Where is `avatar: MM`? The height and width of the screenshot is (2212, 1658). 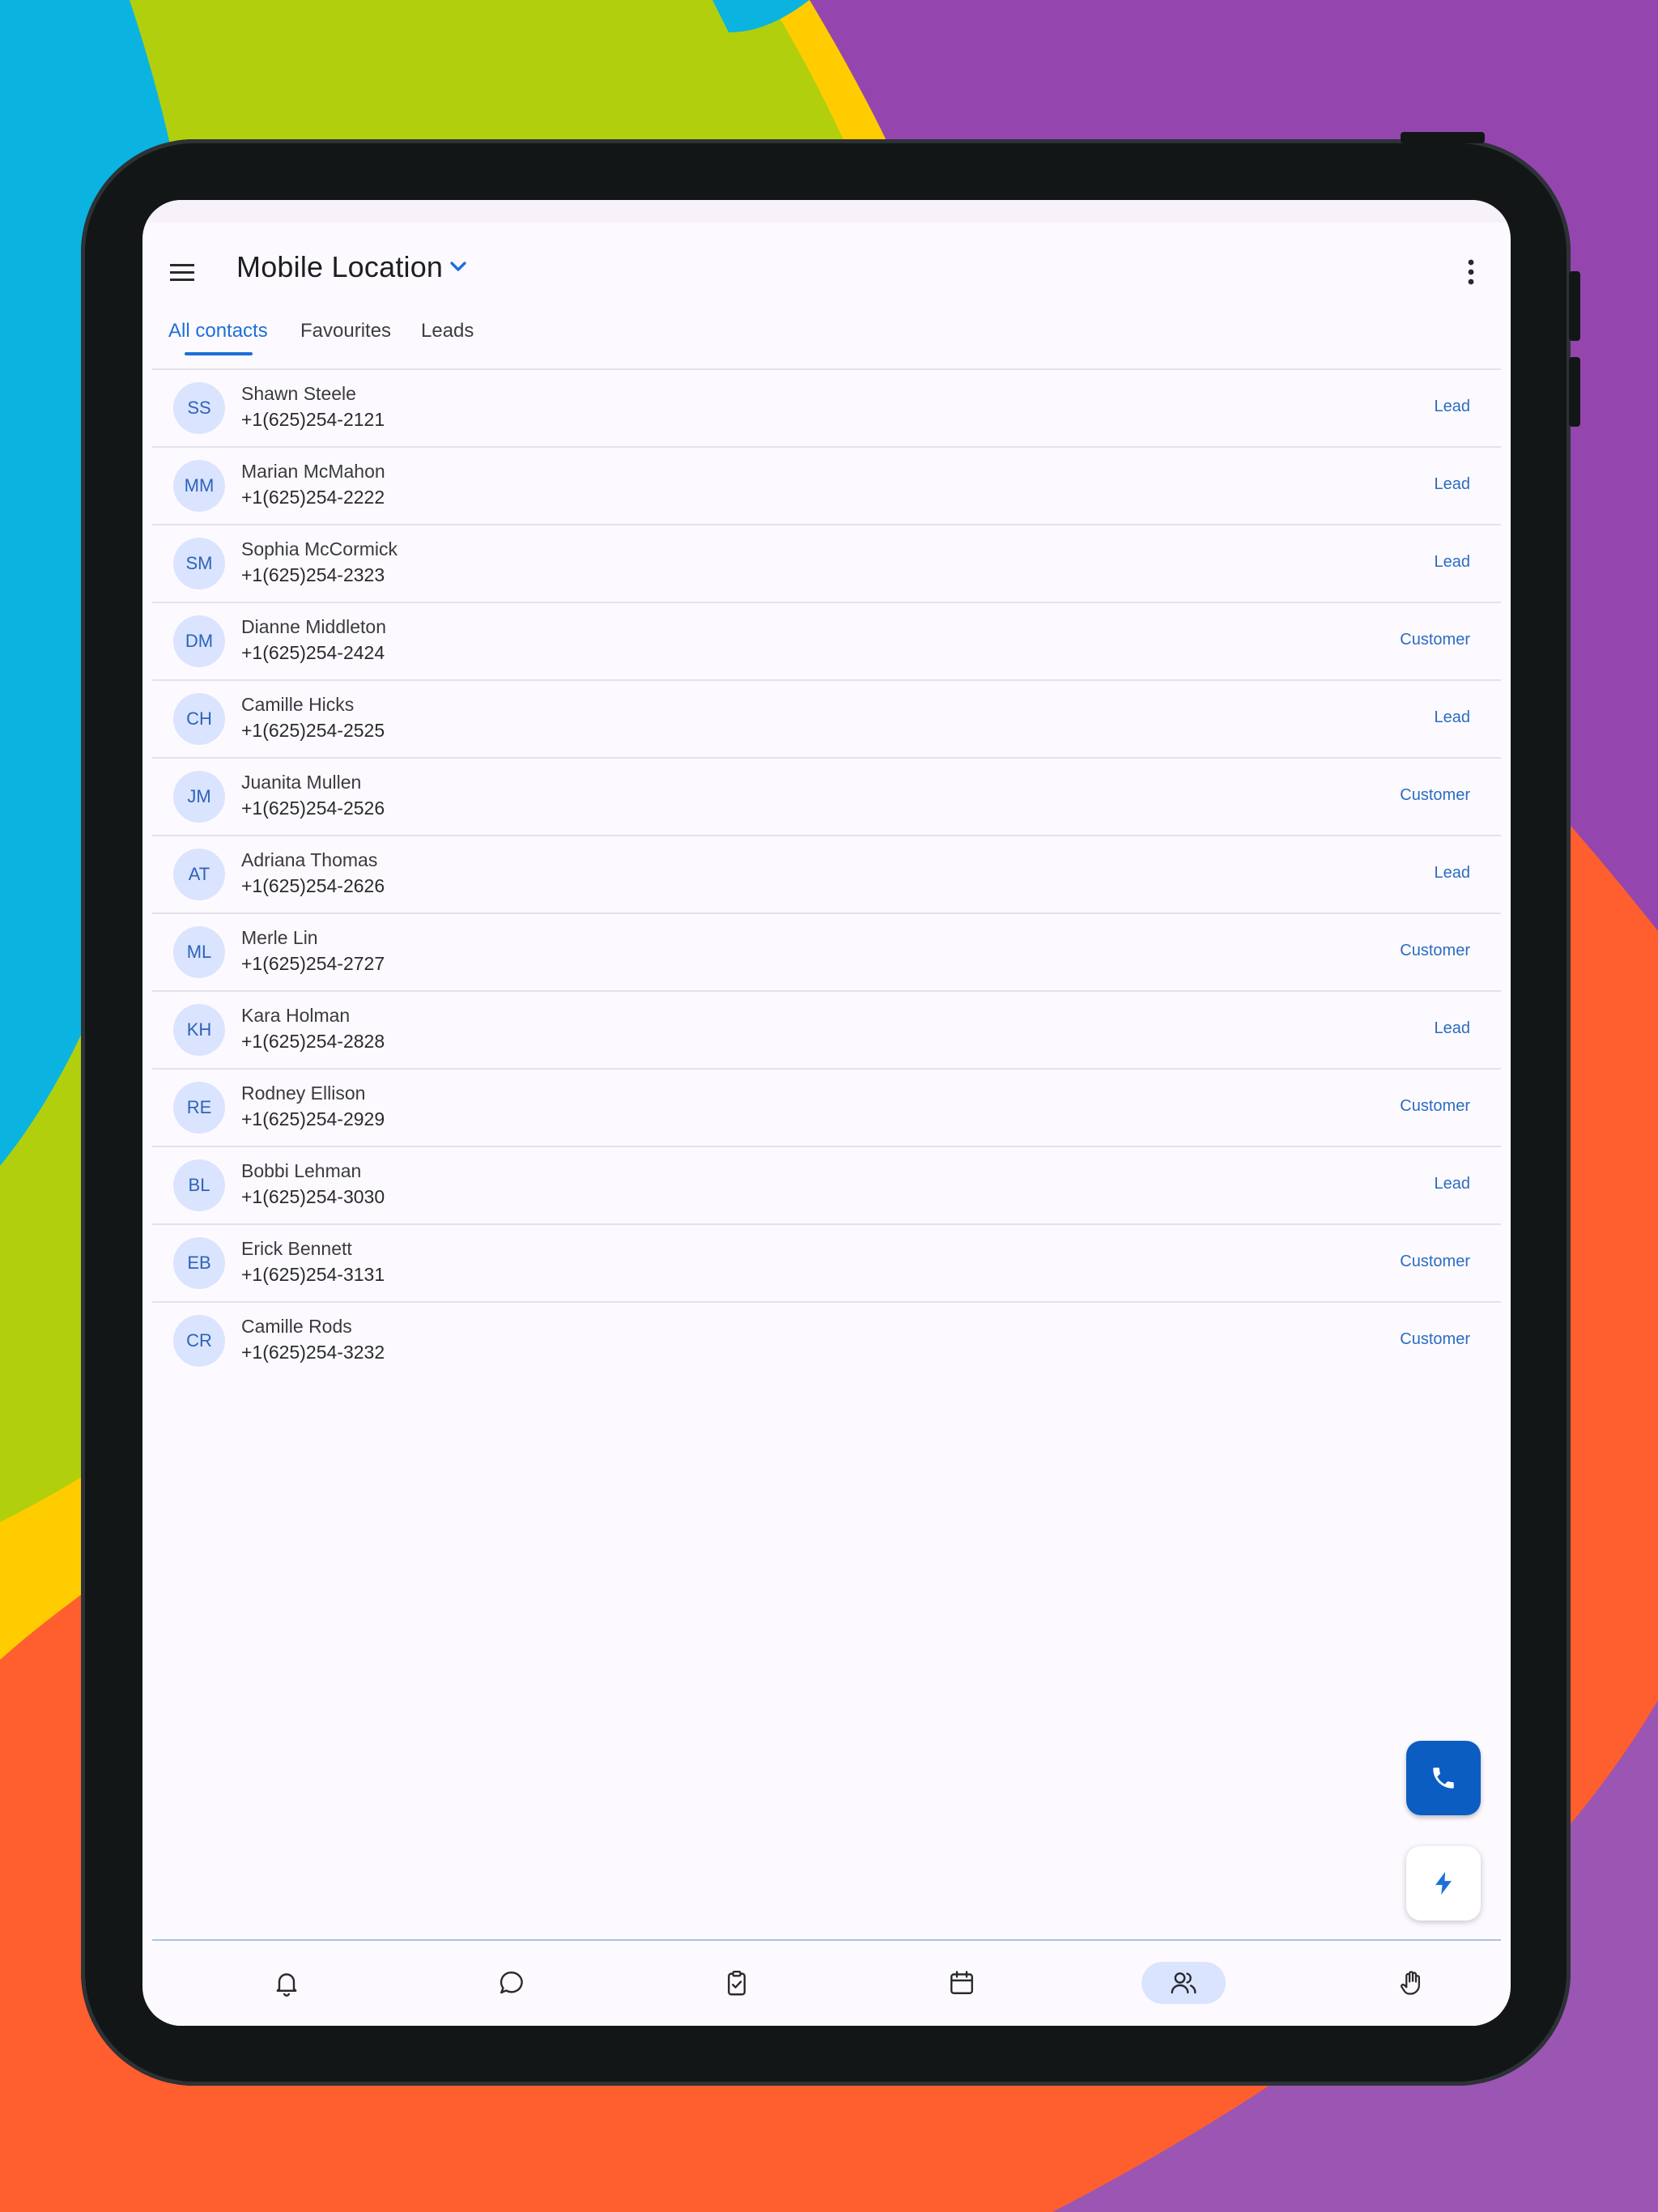 avatar: MM is located at coordinates (199, 486).